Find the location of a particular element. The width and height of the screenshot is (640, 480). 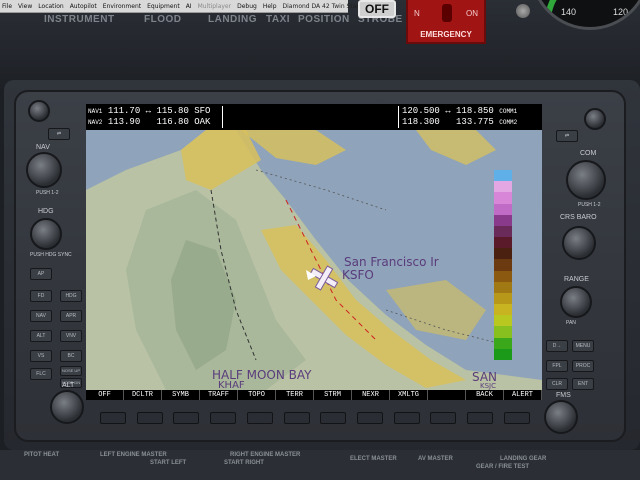

emergency-toggle is located at coordinates (447, 13).